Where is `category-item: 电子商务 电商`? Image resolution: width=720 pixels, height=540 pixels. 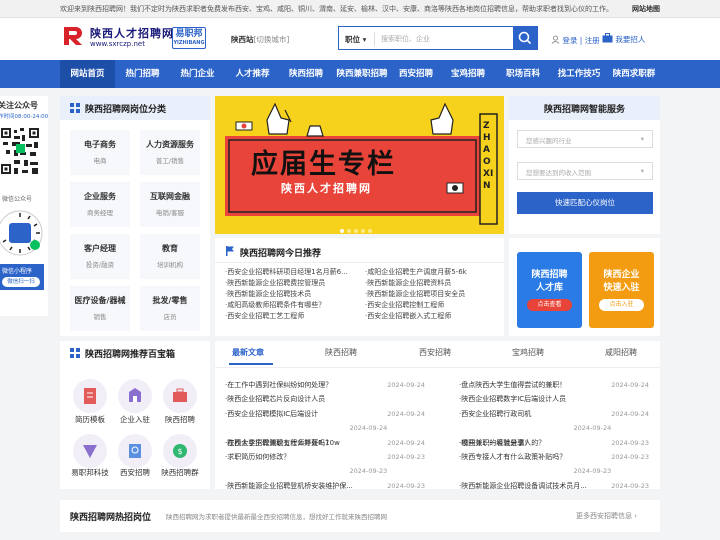
category-item: 电子商务 电商 is located at coordinates (100, 152).